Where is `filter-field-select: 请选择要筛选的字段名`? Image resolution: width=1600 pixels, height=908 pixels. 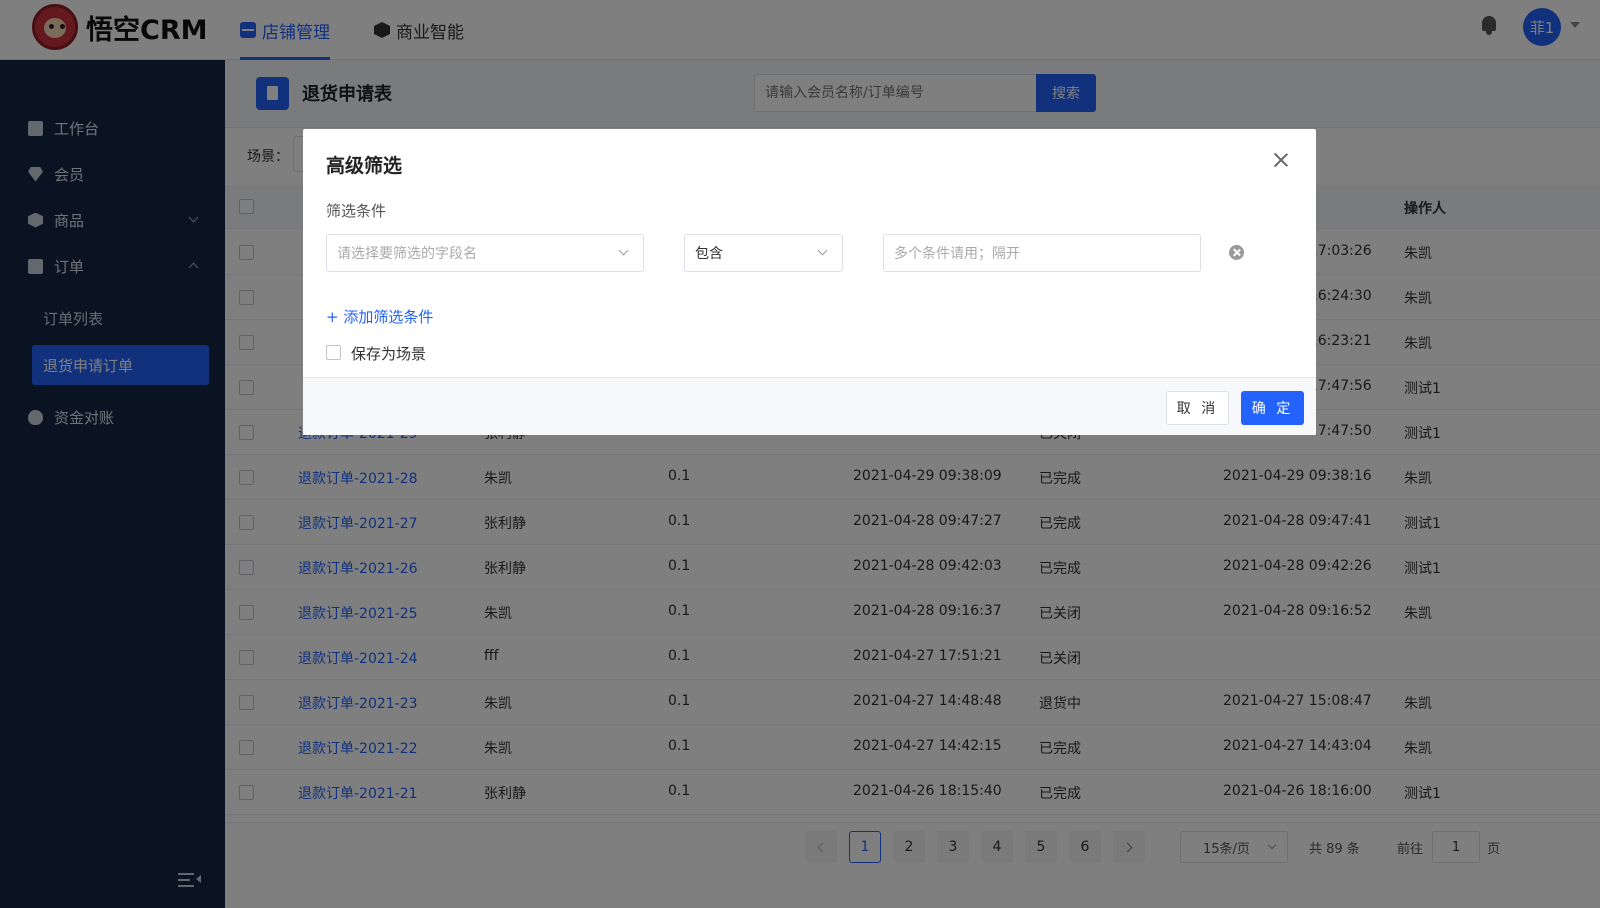
filter-field-select: 请选择要筛选的字段名 is located at coordinates (485, 253).